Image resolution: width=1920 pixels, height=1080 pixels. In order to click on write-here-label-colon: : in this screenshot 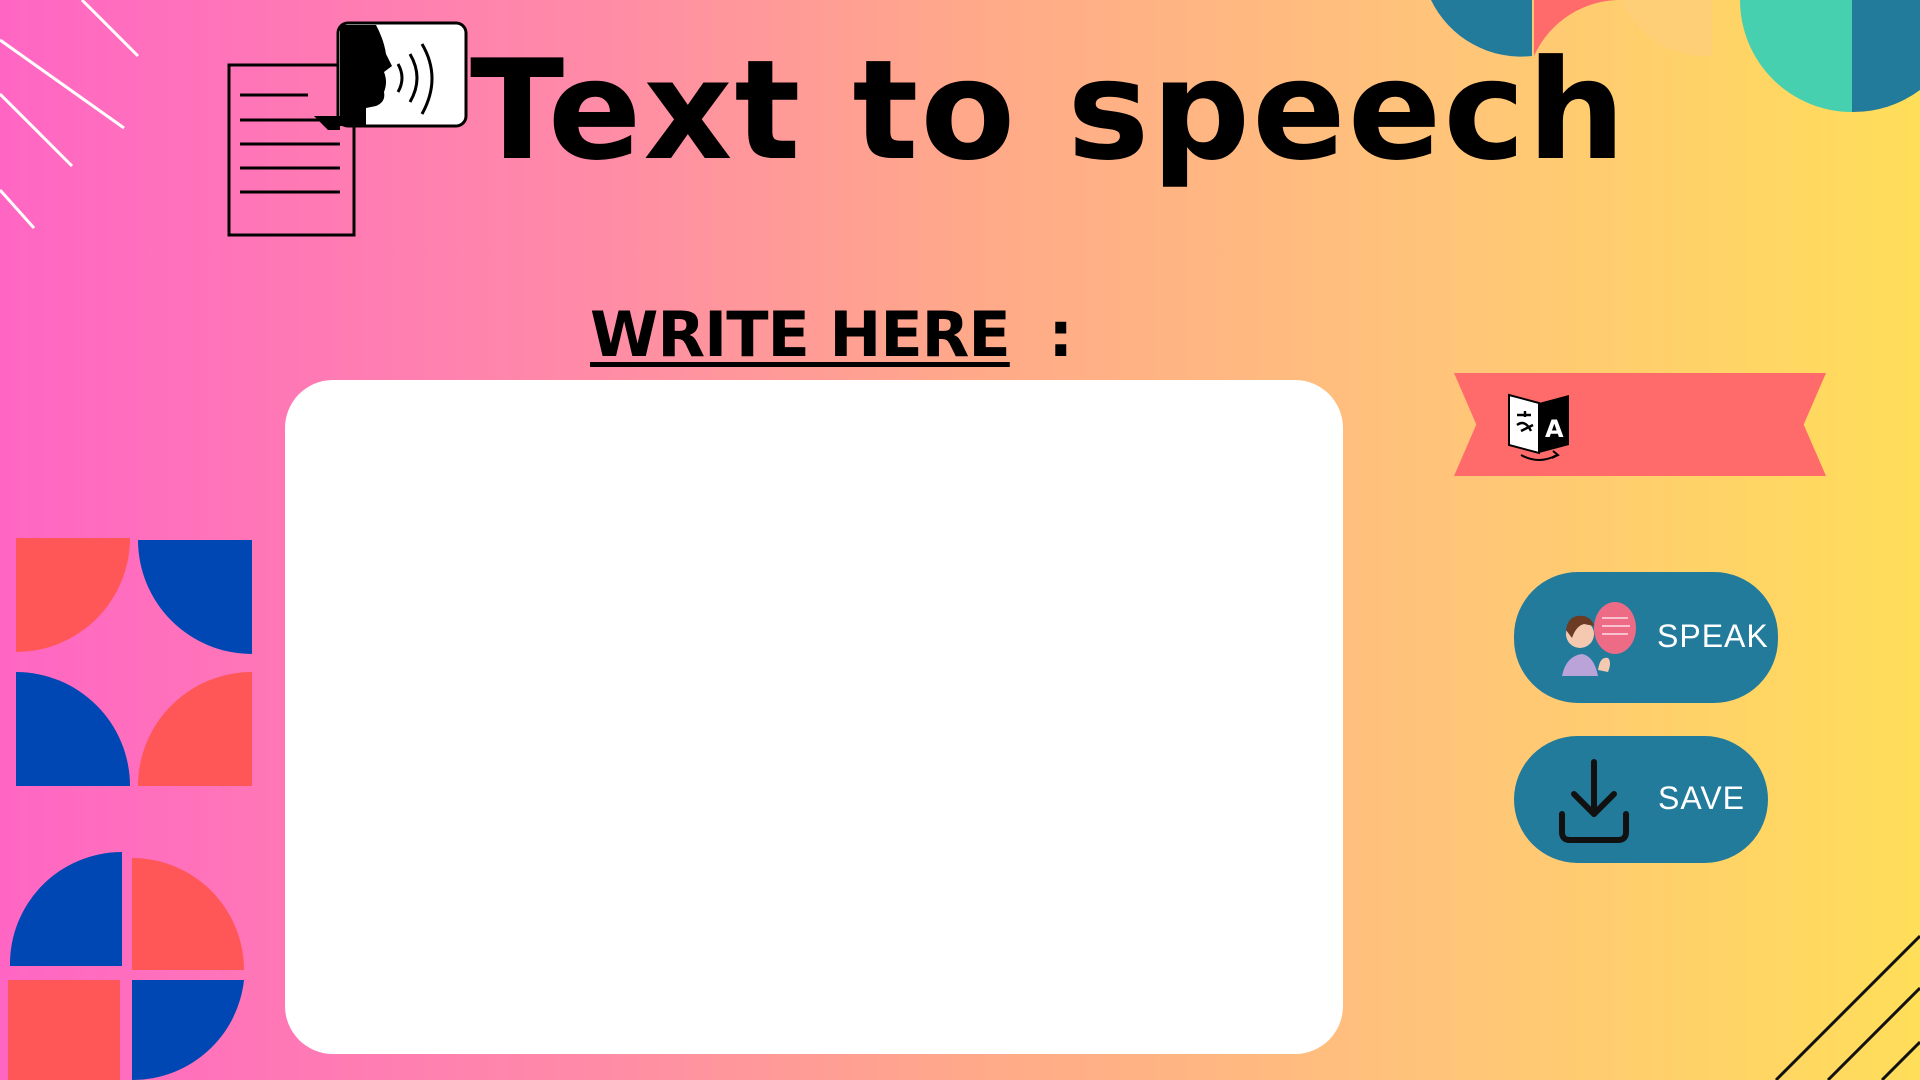, I will do `click(1060, 334)`.